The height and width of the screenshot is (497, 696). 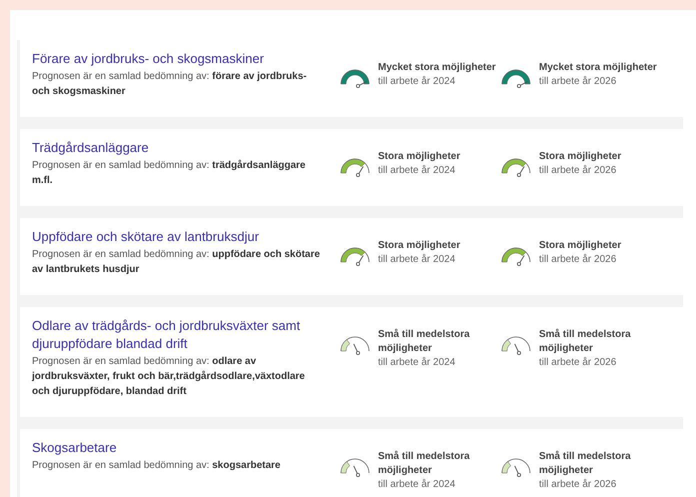 I want to click on forecast-description: Prognosen är en samlad bedömning av: uppfödare och skötare av lantbrukets husdjur, so click(x=176, y=262).